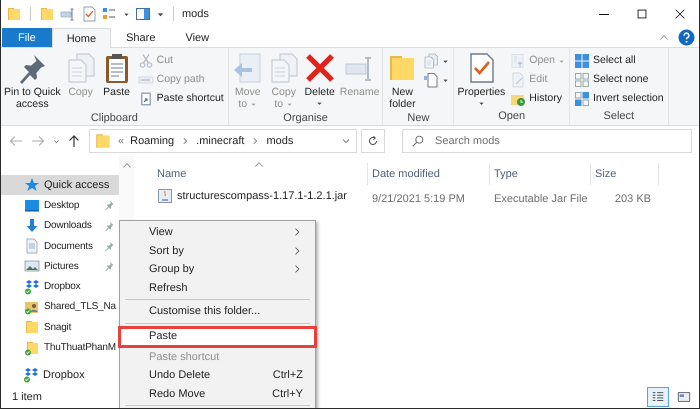 This screenshot has width=700, height=409. What do you see at coordinates (126, 14) in the screenshot?
I see `caret-icon` at bounding box center [126, 14].